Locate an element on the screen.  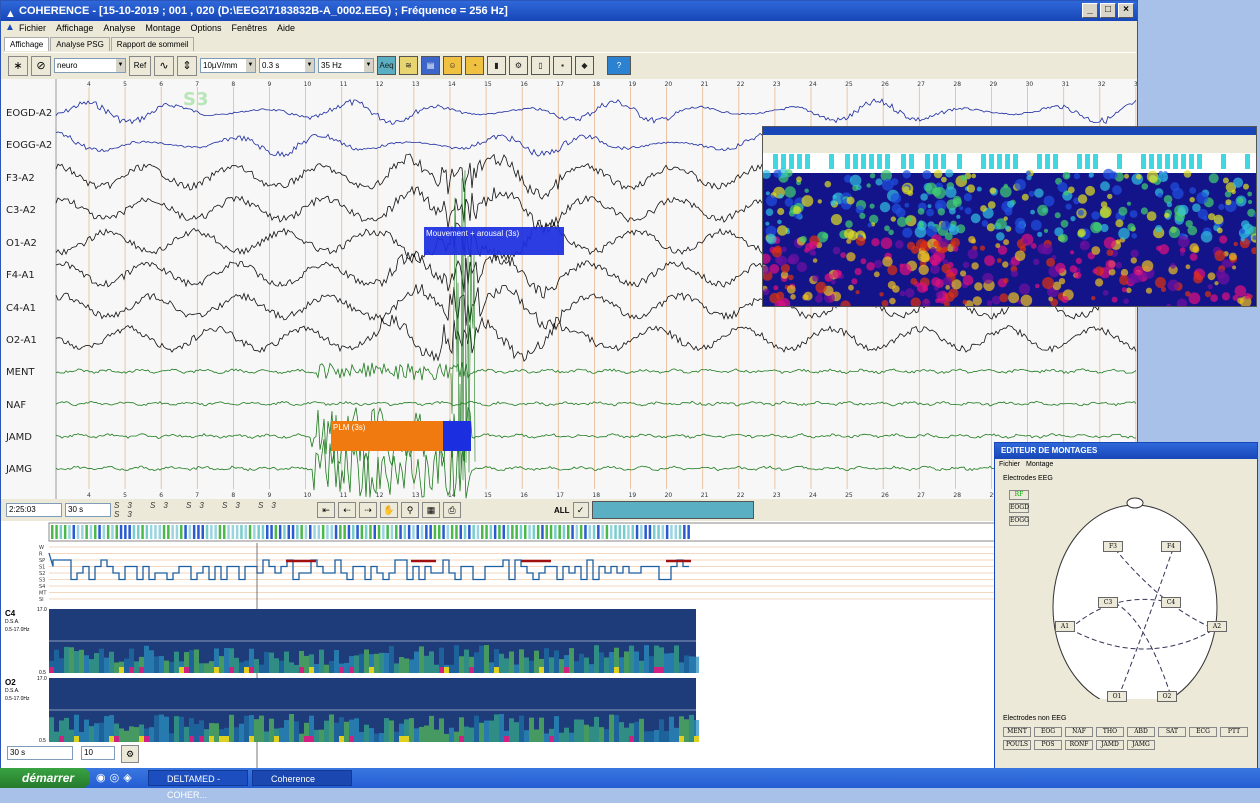
close-button: × is located at coordinates (1126, 10).